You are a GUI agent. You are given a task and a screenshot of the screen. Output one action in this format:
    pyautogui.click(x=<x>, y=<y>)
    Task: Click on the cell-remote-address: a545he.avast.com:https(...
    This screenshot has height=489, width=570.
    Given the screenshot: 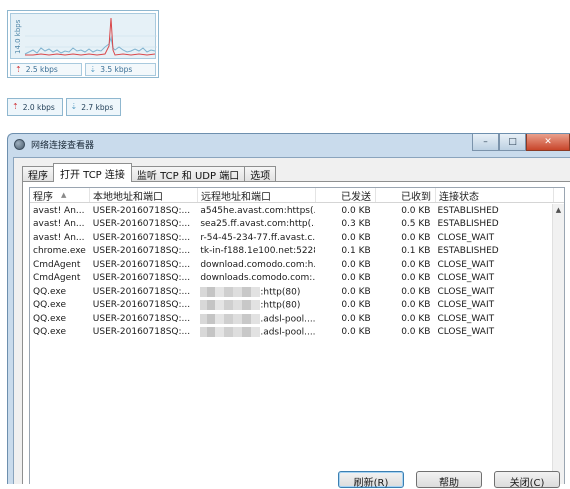 What is the action you would take?
    pyautogui.click(x=257, y=210)
    